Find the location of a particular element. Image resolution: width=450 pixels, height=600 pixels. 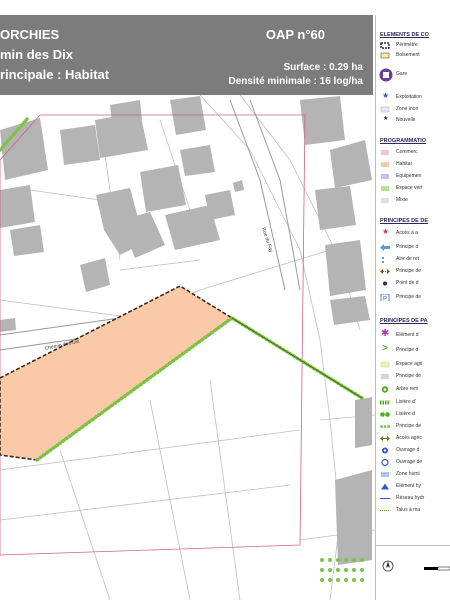

density-value: Densité minimale : 16 log/ha is located at coordinates (295, 81).